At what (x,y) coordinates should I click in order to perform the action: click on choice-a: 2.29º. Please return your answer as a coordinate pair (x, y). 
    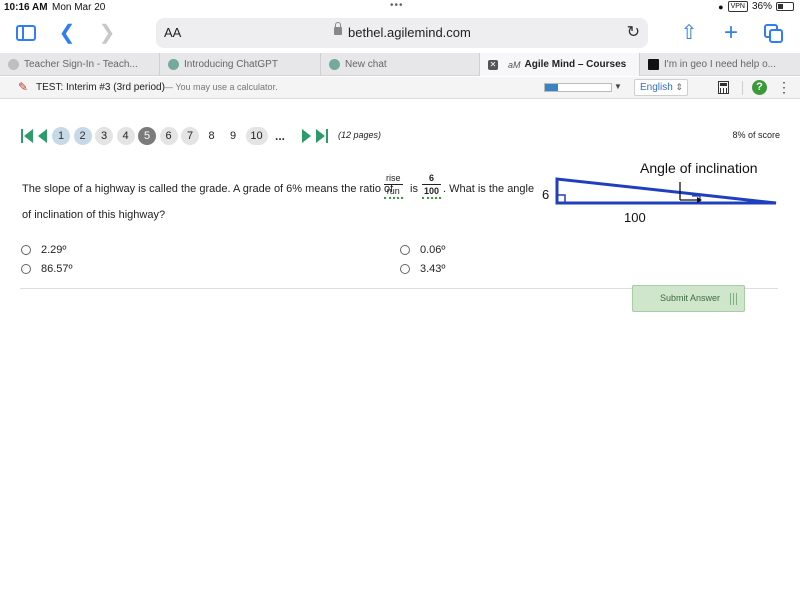
    Looking at the image, I should click on (43, 250).